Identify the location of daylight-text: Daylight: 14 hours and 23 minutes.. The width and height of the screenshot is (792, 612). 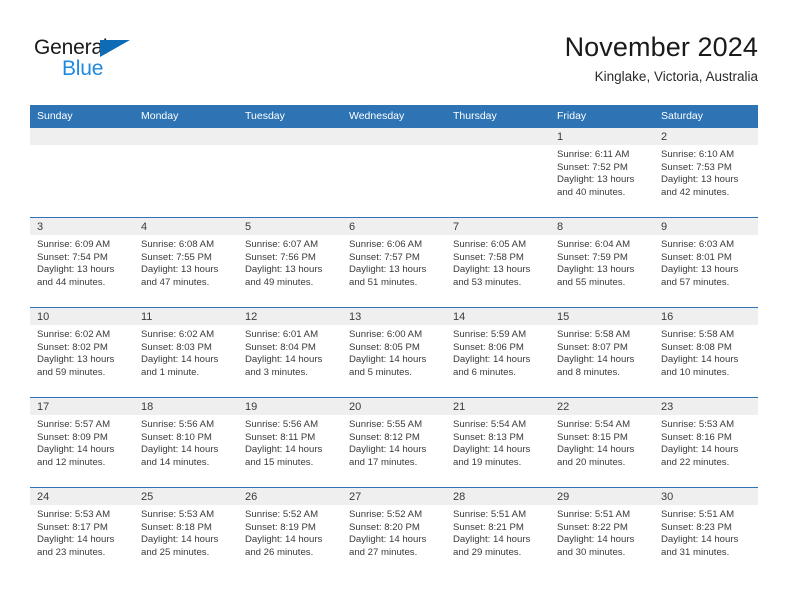
(76, 546).